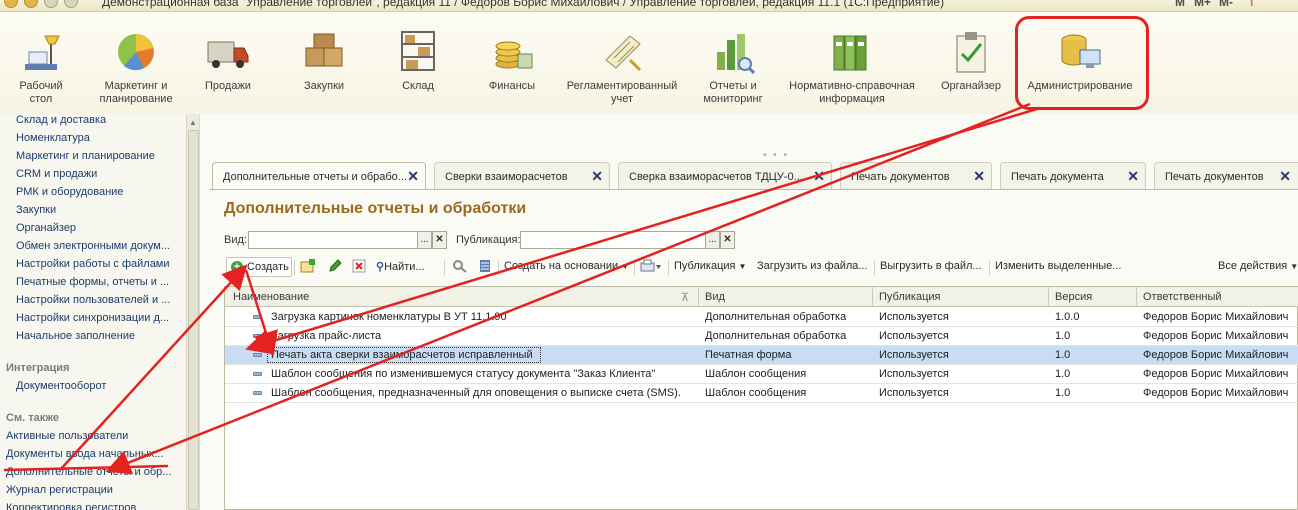  Describe the element at coordinates (335, 267) in the screenshot. I see `edit-icon` at that location.